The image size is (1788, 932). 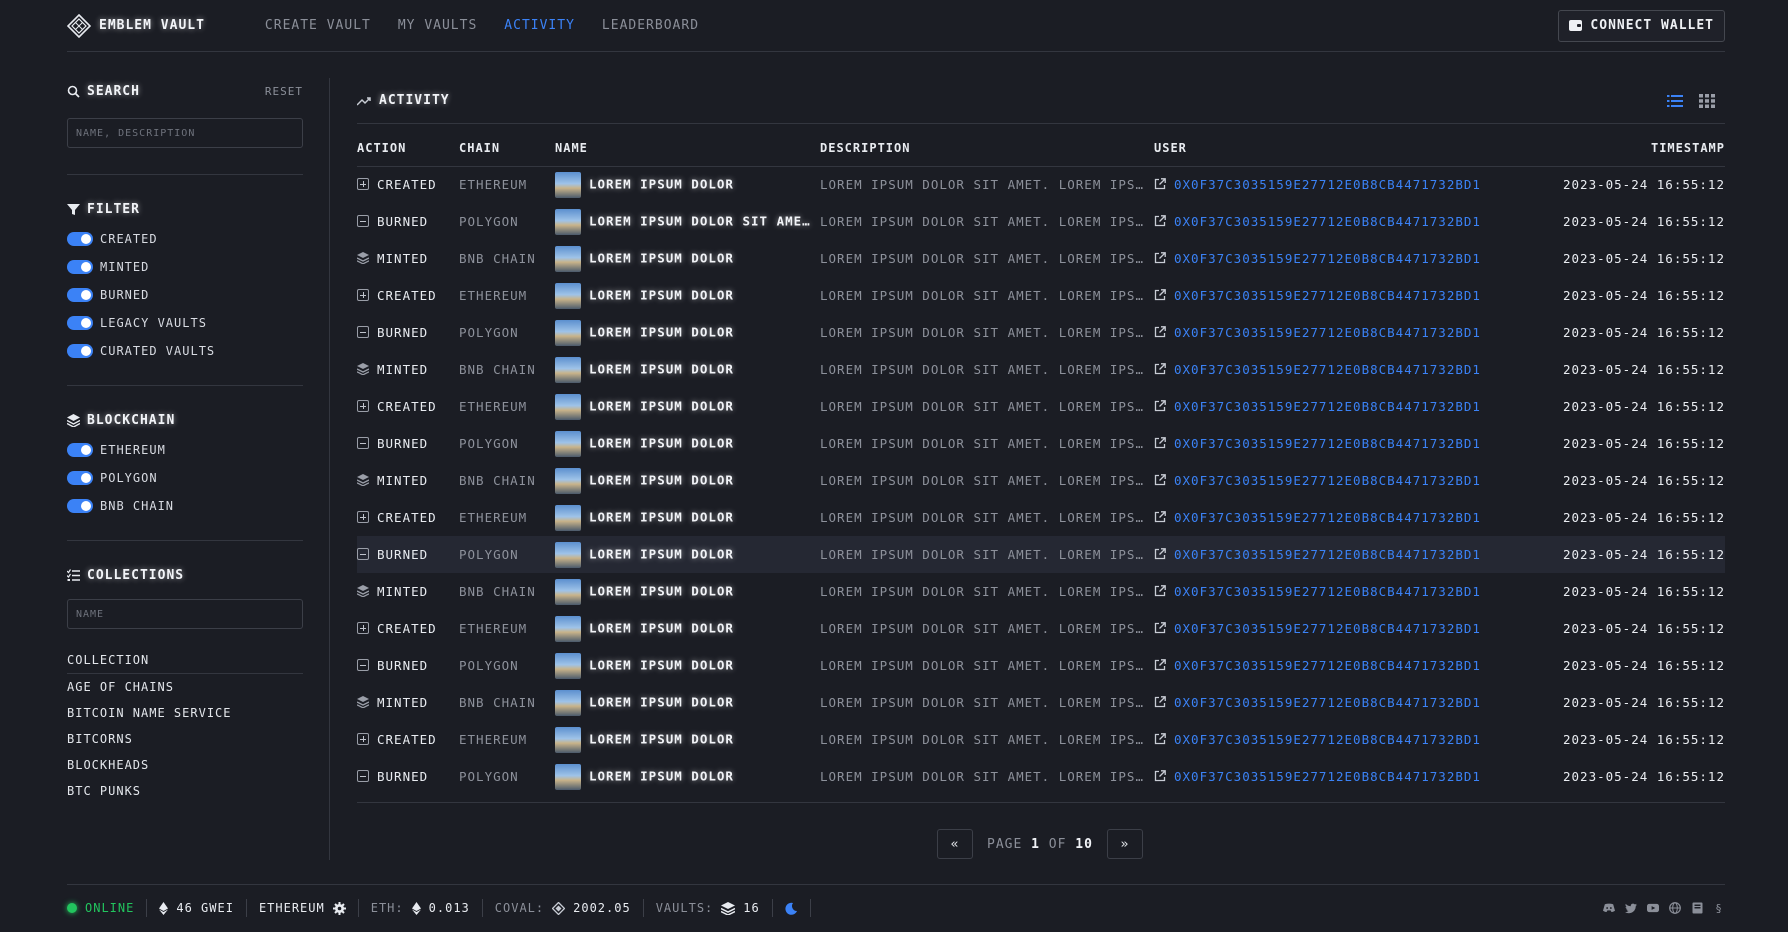 What do you see at coordinates (185, 295) in the screenshot?
I see `filter-burned: Burned` at bounding box center [185, 295].